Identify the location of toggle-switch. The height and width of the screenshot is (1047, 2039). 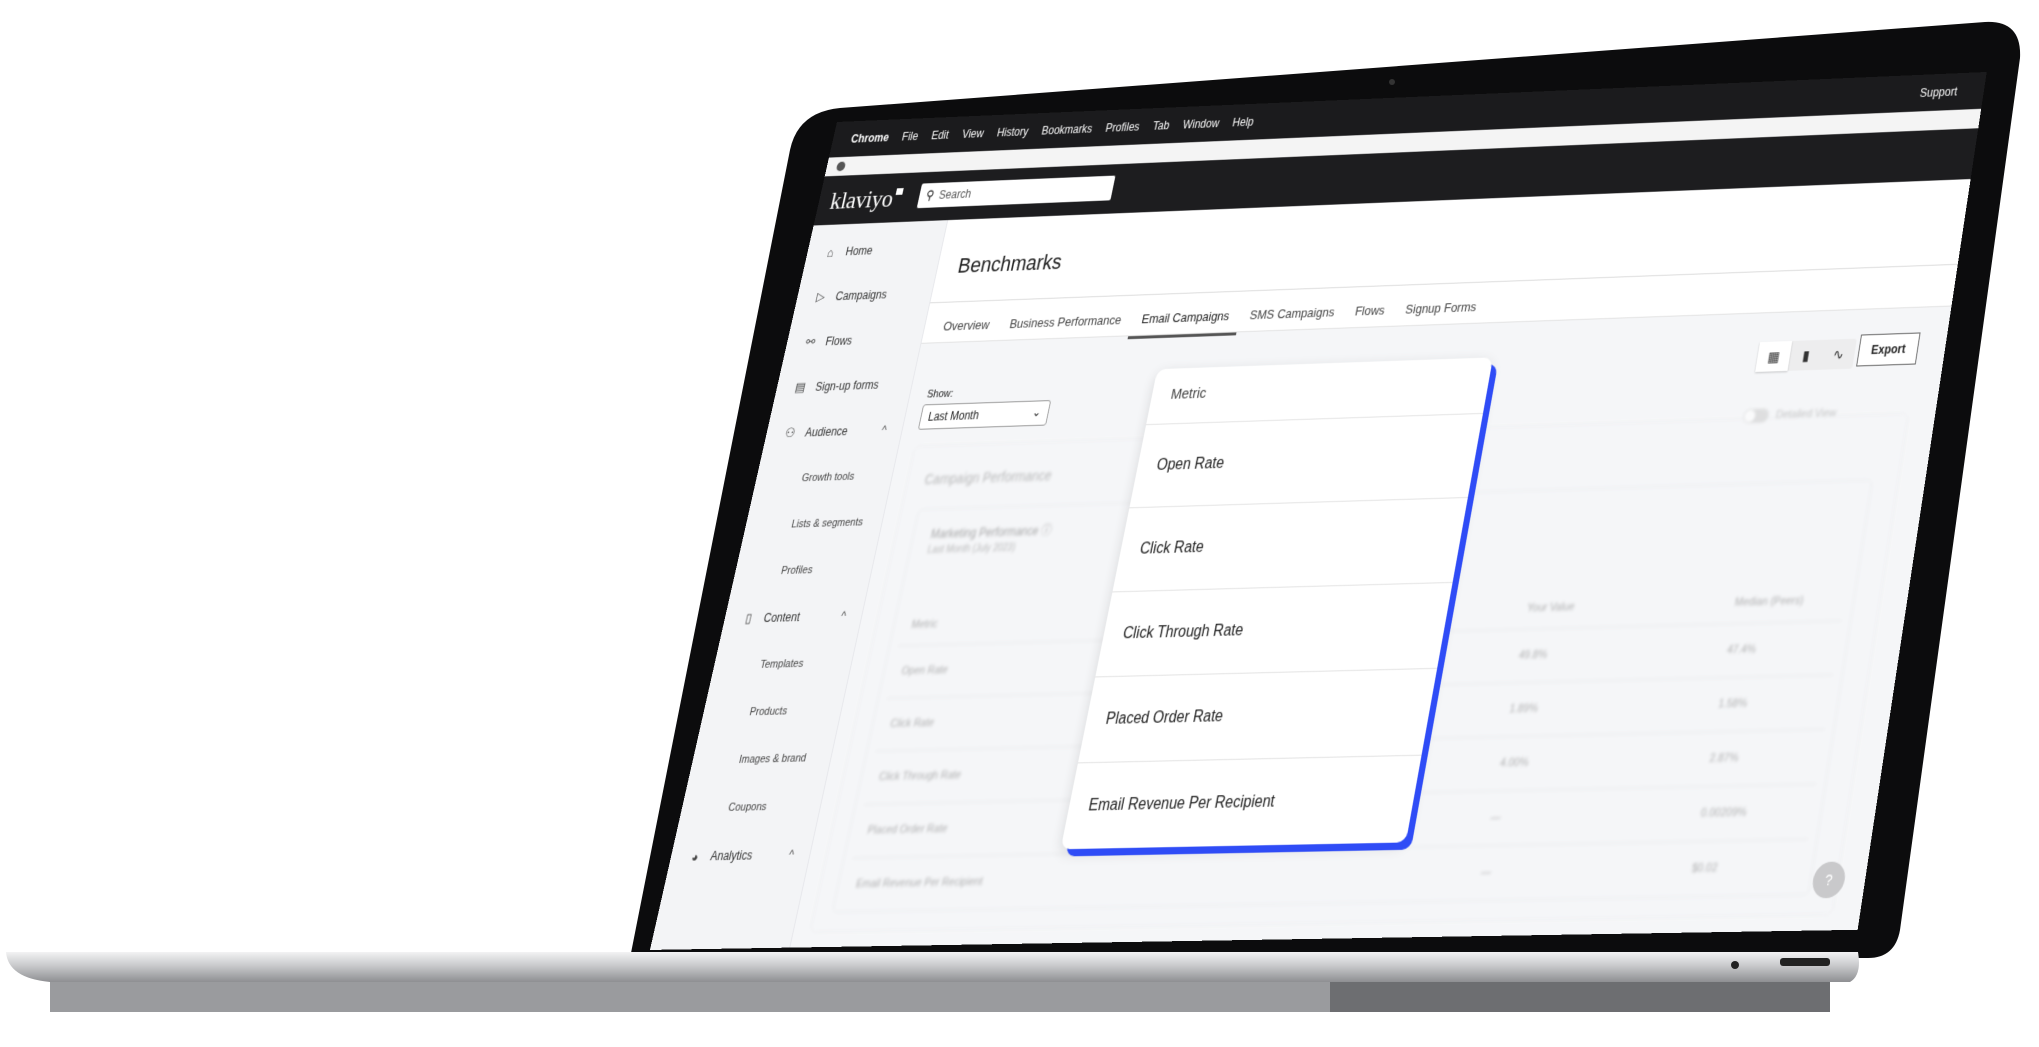
(1756, 416).